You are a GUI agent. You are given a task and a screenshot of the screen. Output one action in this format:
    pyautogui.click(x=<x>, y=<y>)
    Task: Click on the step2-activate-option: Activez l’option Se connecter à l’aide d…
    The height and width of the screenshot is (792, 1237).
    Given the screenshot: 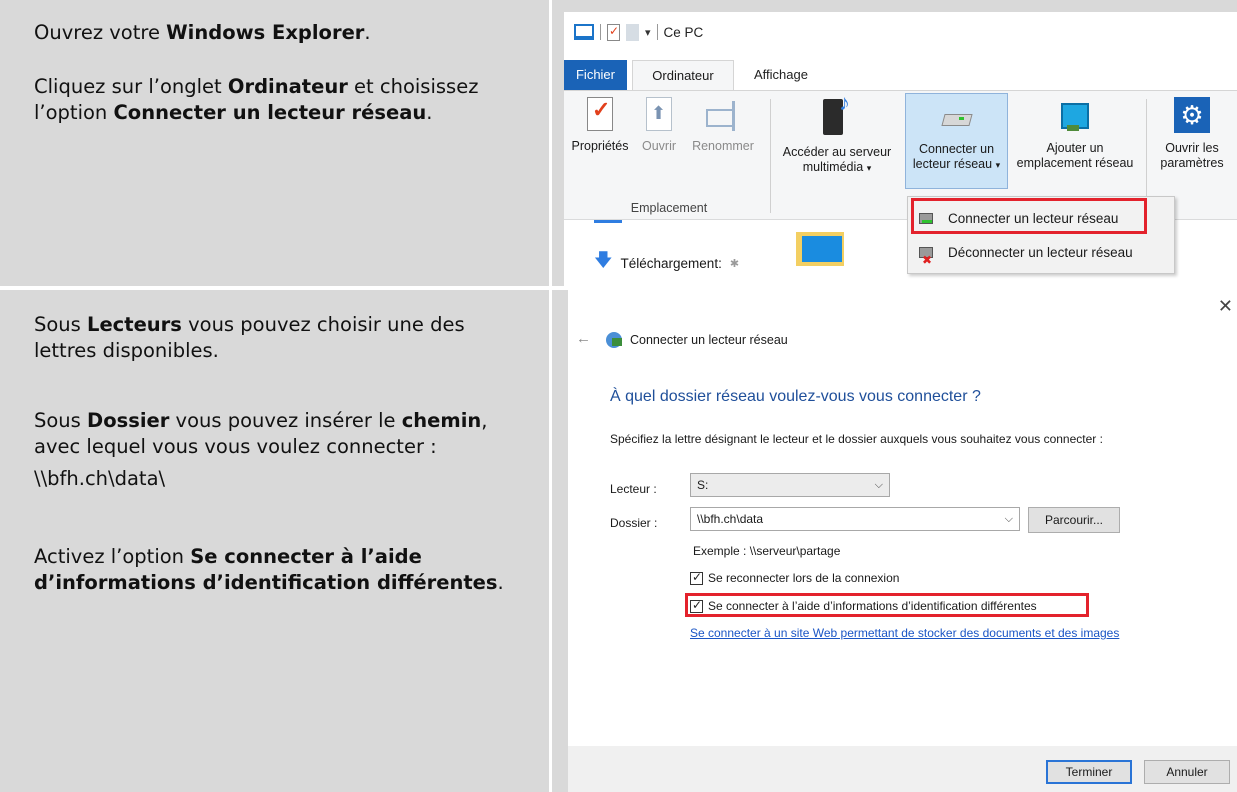 What is the action you would take?
    pyautogui.click(x=269, y=569)
    